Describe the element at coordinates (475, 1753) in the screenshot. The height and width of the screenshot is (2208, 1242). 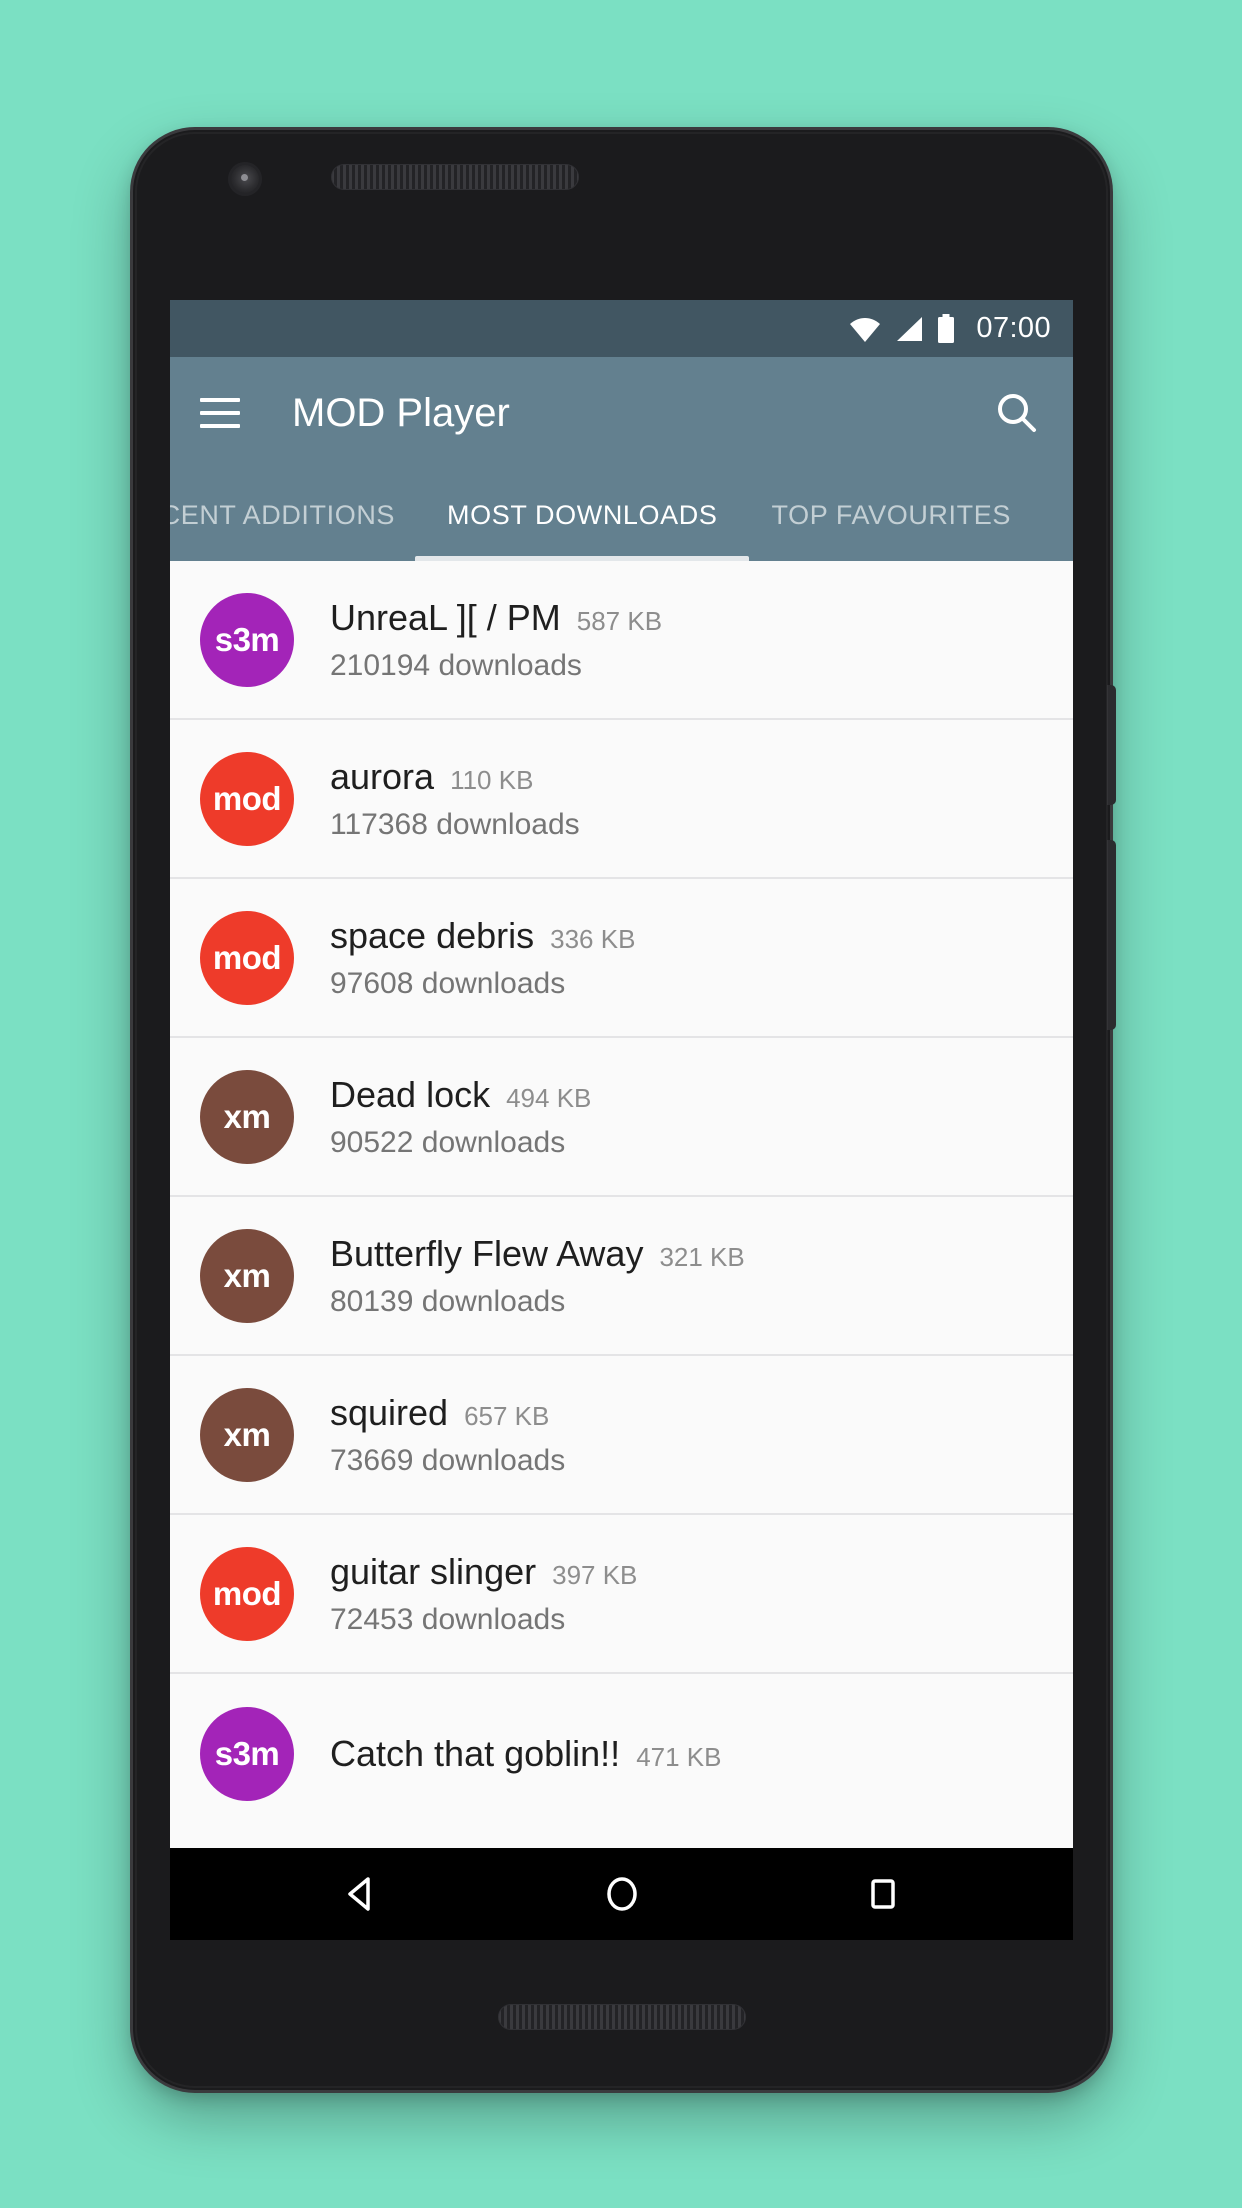
I see `list-item-title: Catch that goblin!!` at that location.